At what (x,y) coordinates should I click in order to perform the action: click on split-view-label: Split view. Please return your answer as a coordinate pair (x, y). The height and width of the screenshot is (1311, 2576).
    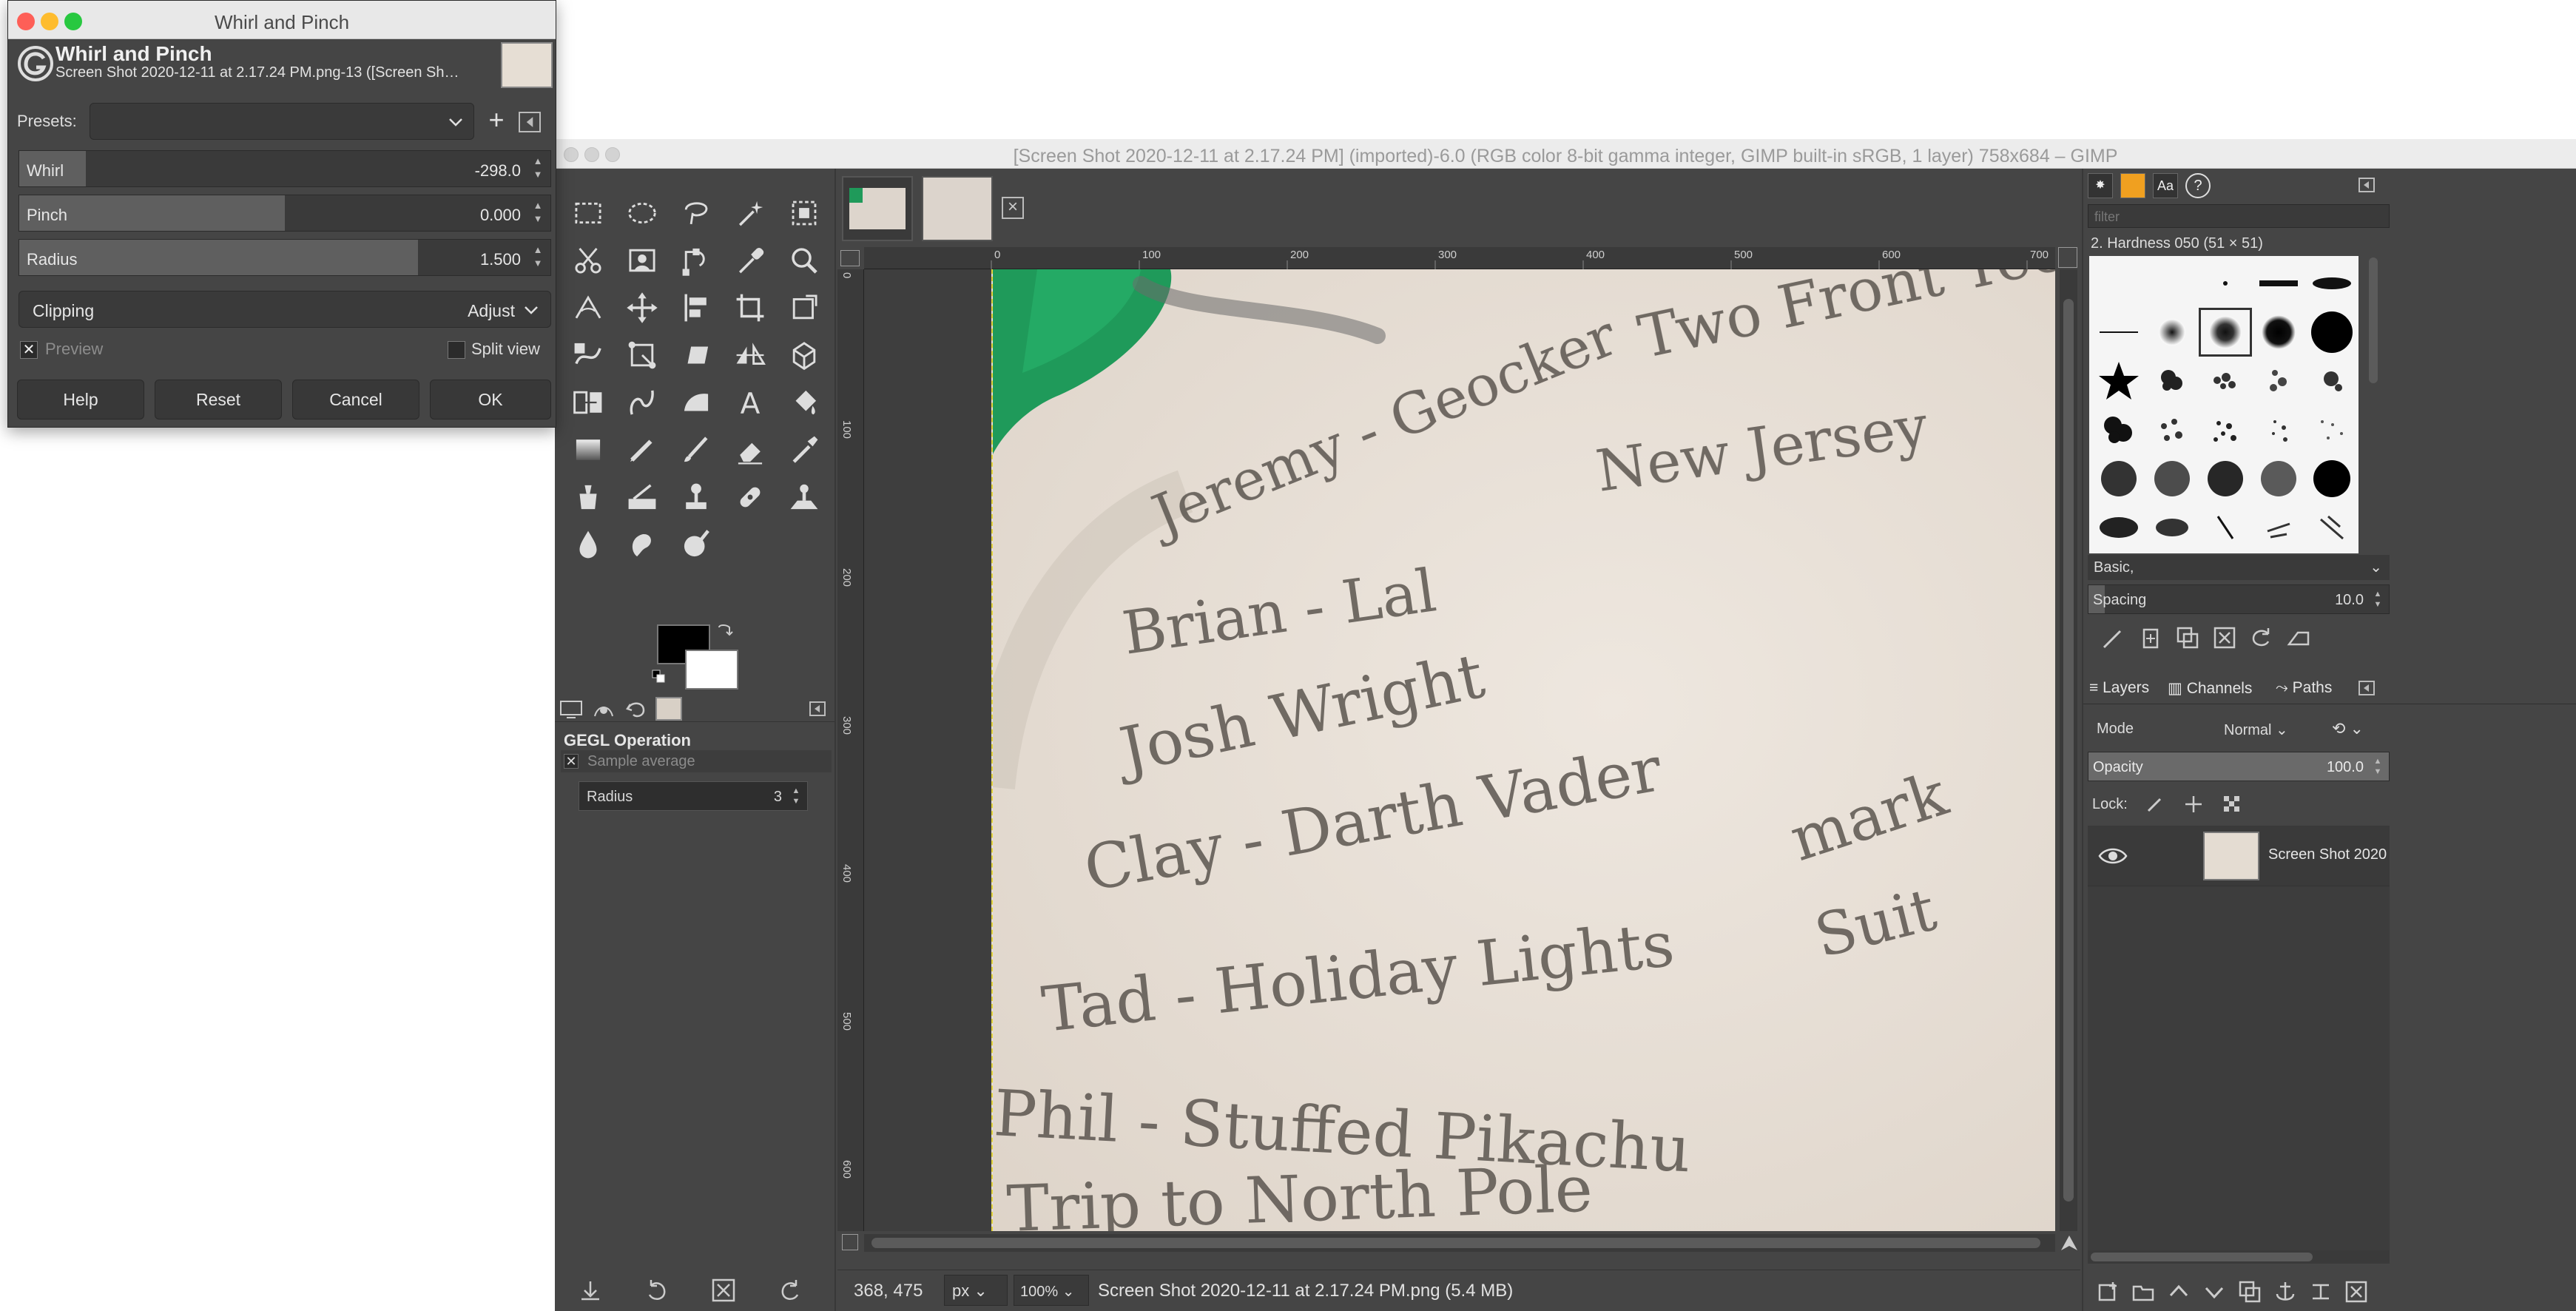
    Looking at the image, I should click on (505, 350).